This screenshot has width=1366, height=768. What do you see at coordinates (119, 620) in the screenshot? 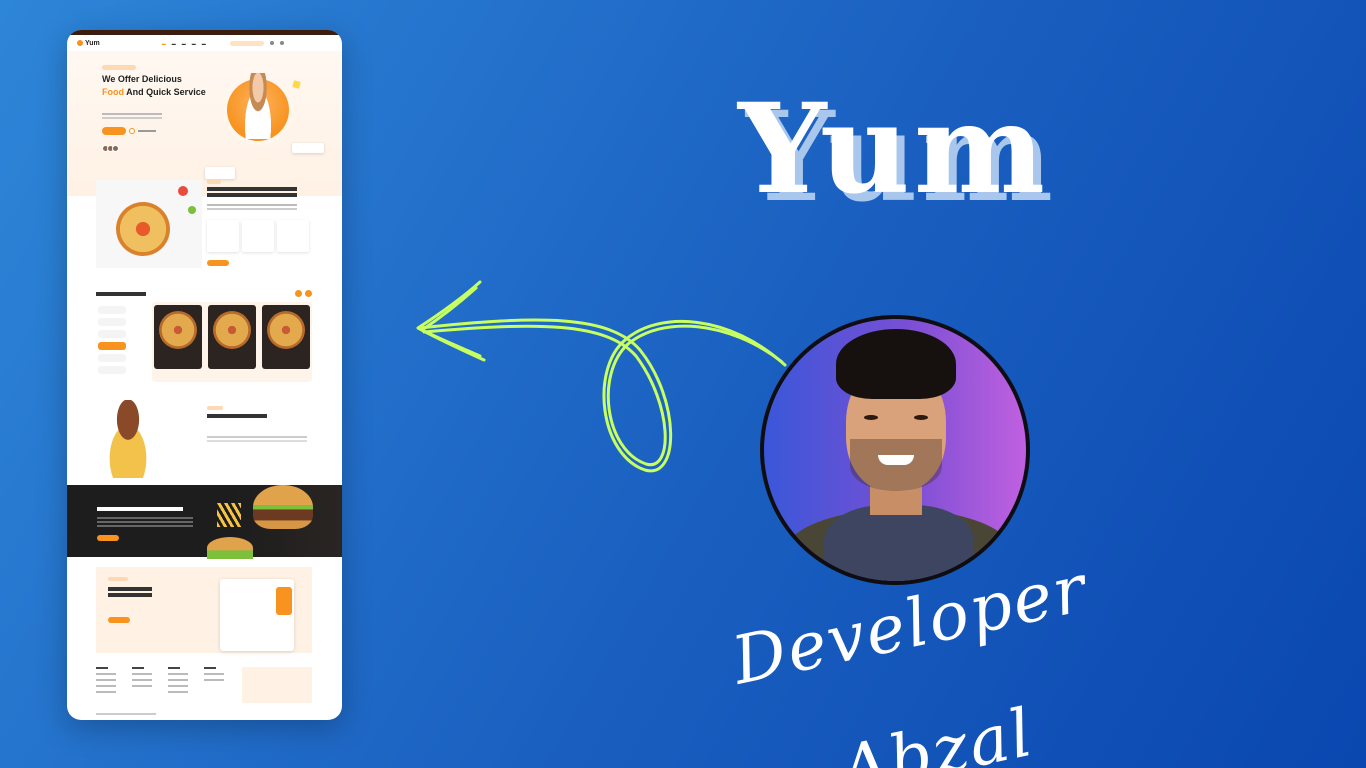
I see `cta-button` at bounding box center [119, 620].